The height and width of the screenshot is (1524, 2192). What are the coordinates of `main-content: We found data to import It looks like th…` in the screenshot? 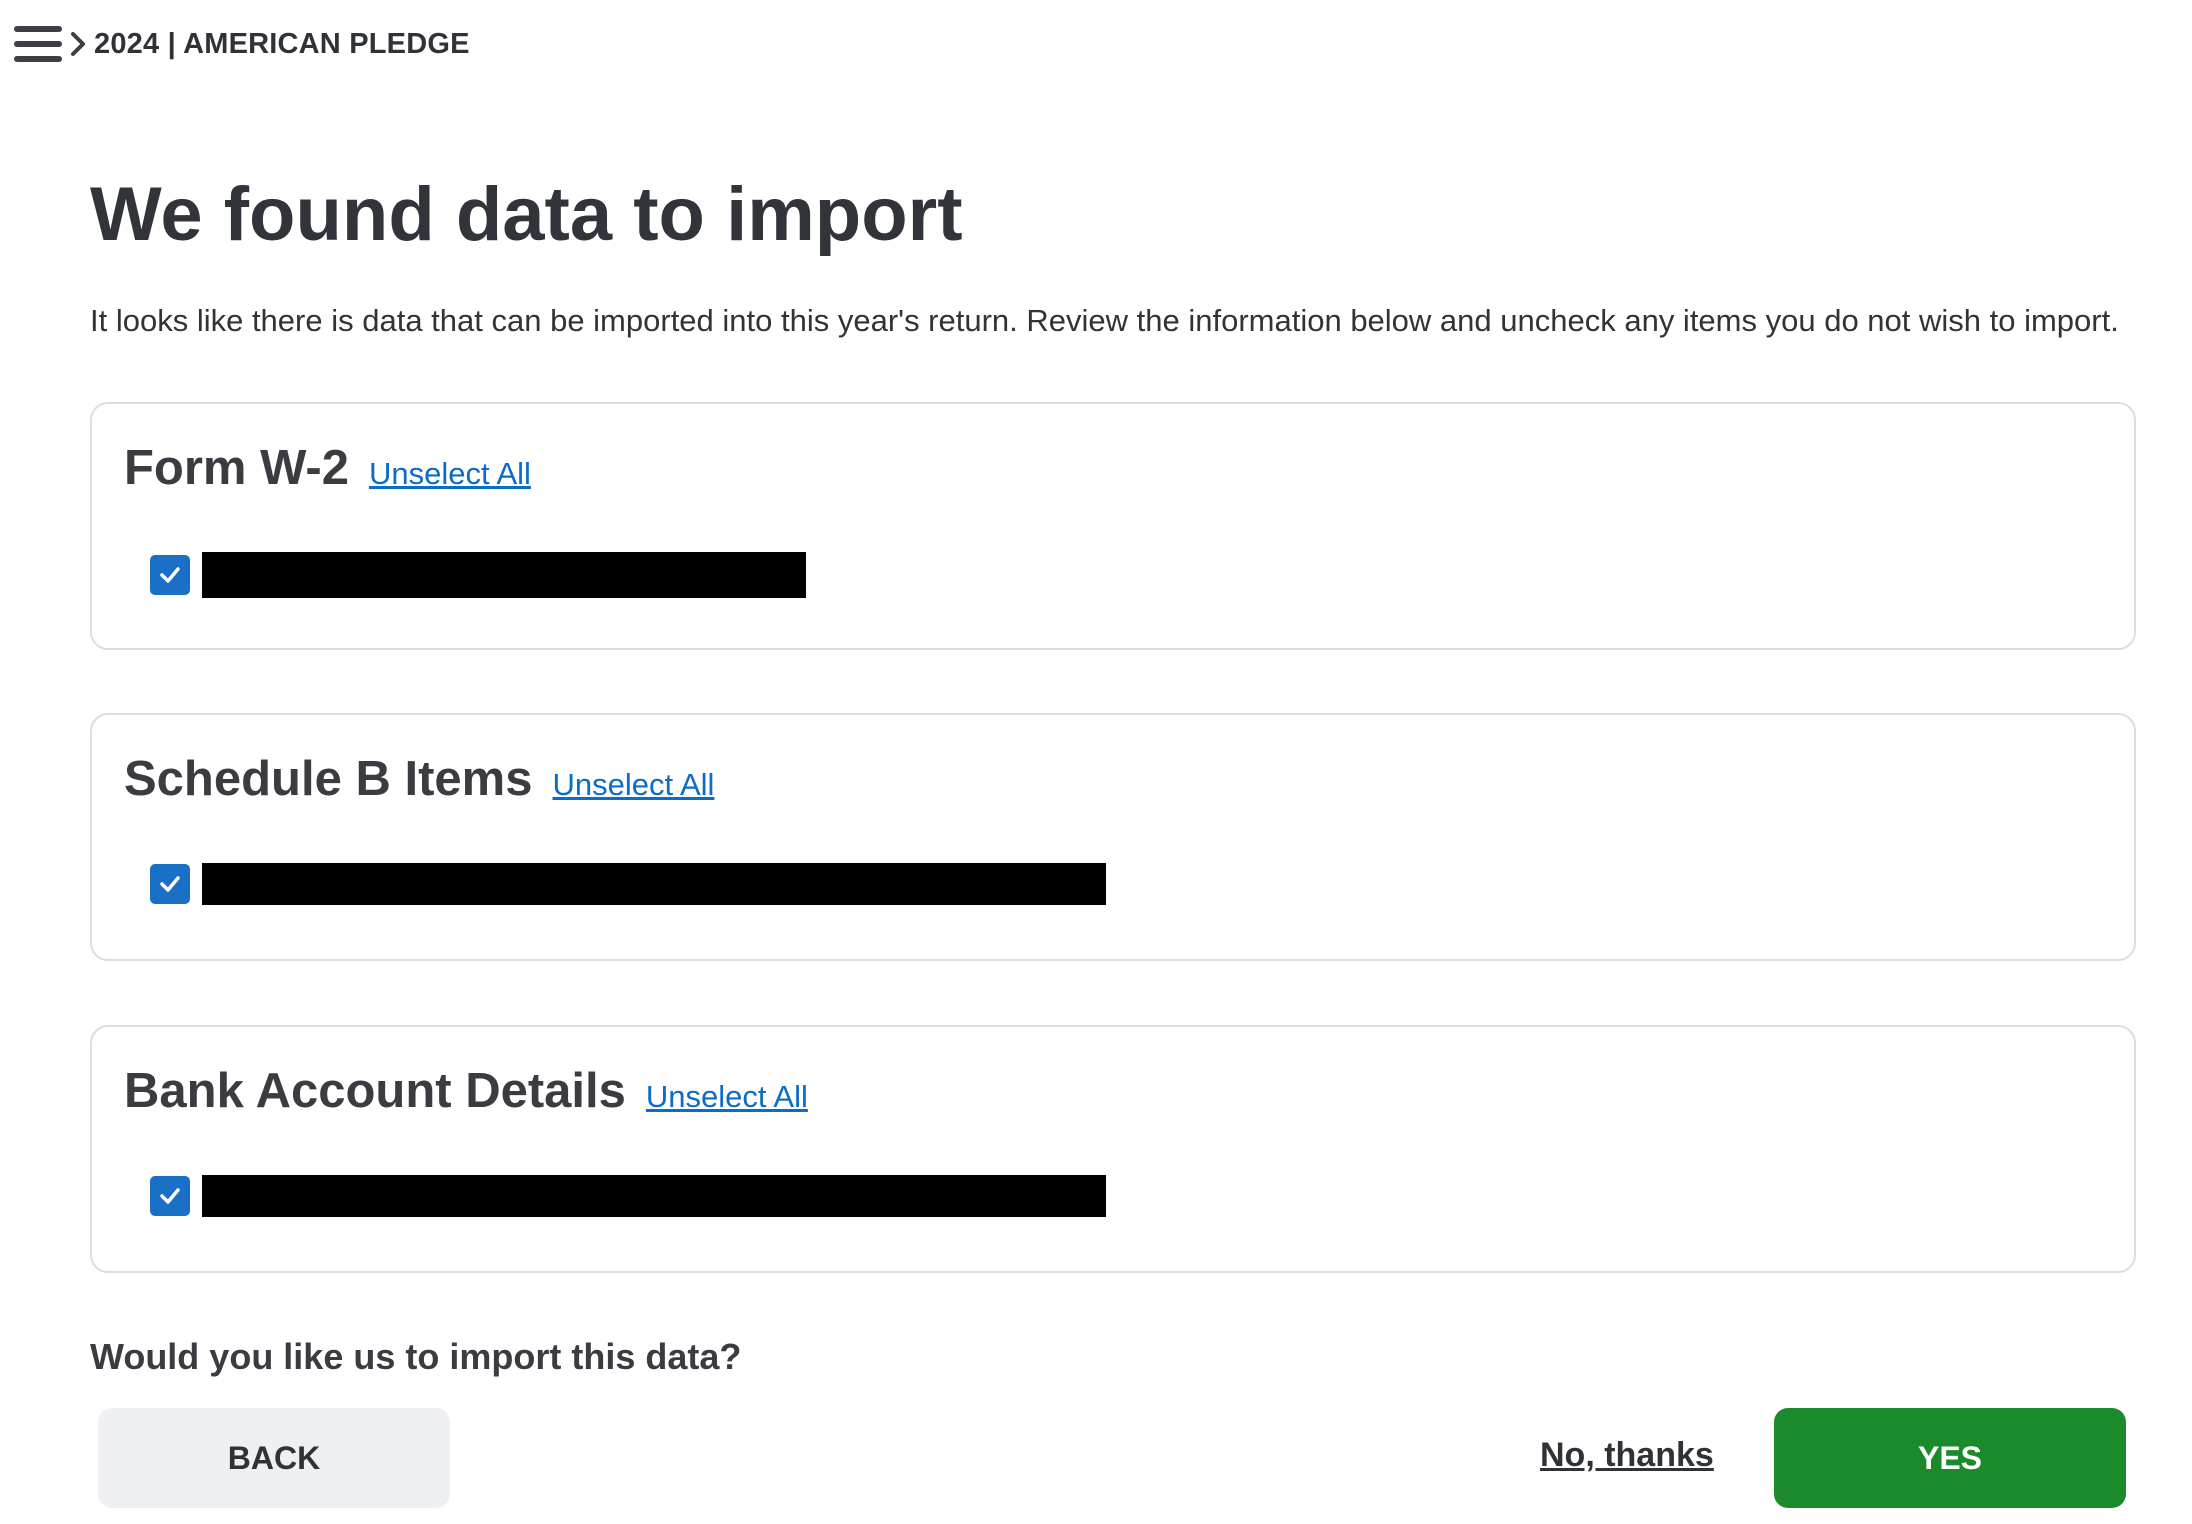 It's located at (1113, 255).